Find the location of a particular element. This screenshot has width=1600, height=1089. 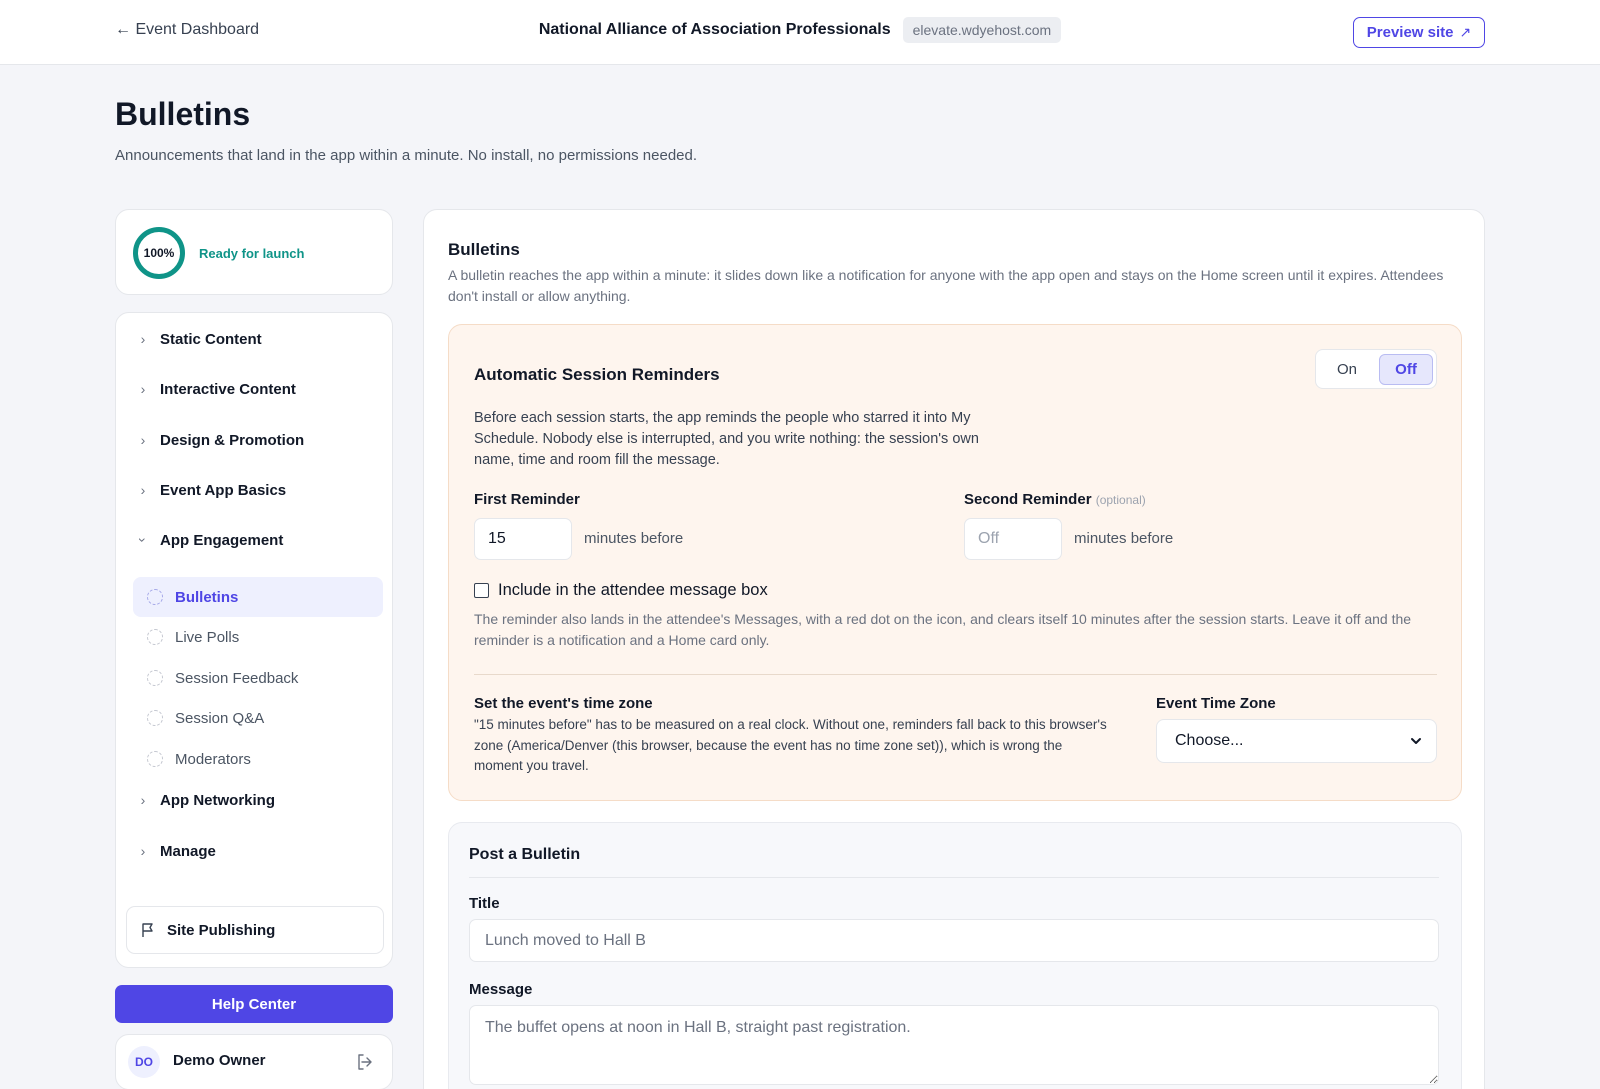

sidebar-item-app-networking: › App Networking is located at coordinates (206, 800).